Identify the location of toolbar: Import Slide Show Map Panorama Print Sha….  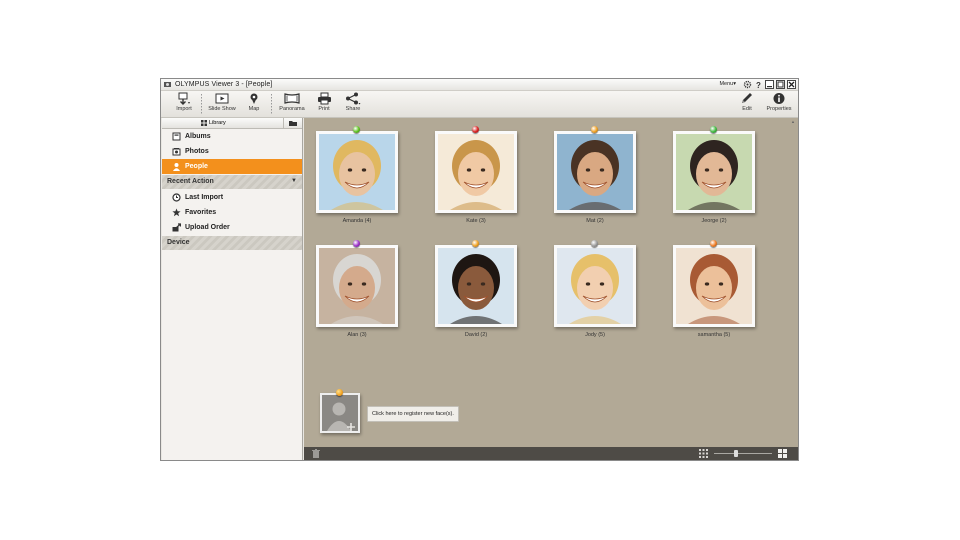
(479, 104).